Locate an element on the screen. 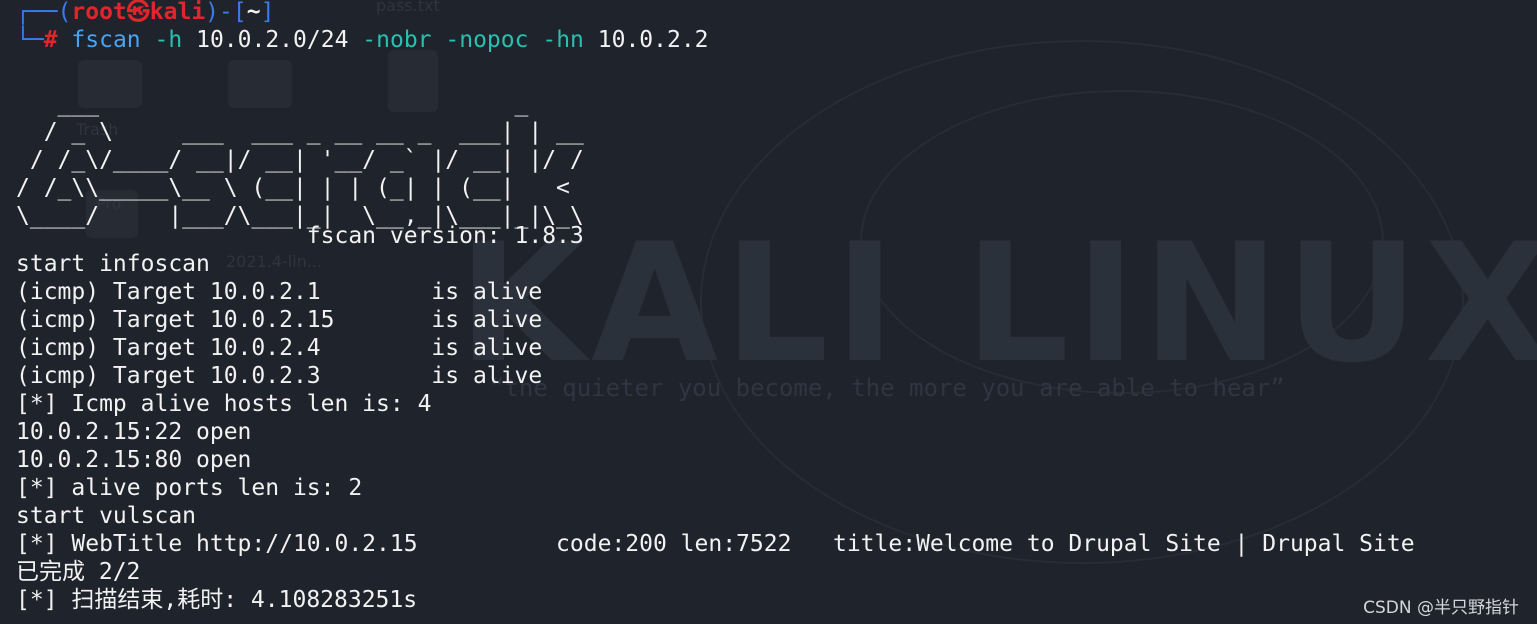 This screenshot has width=1537, height=624. output-line: 10.0.2.15:22 open is located at coordinates (134, 432).